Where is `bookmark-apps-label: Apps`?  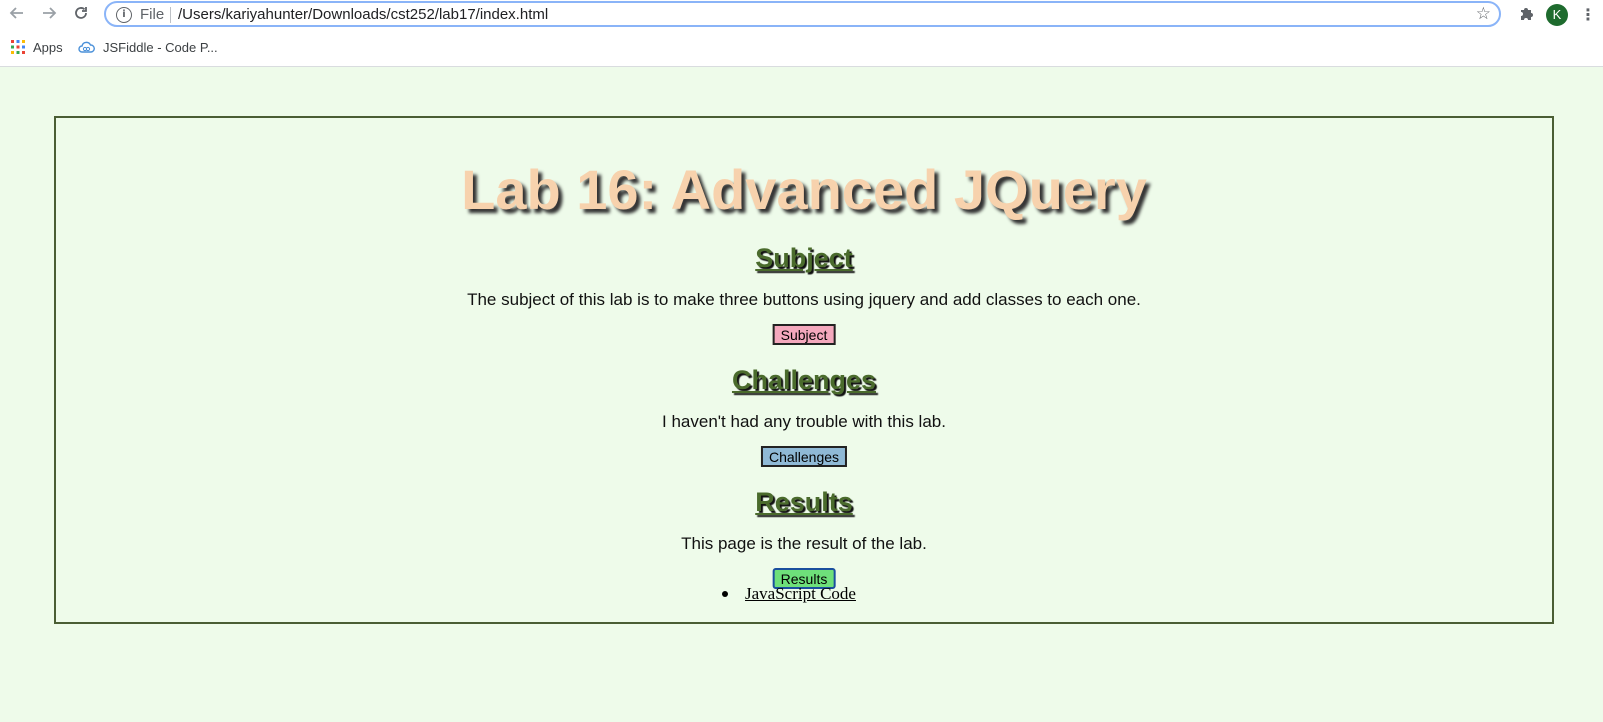 bookmark-apps-label: Apps is located at coordinates (48, 47).